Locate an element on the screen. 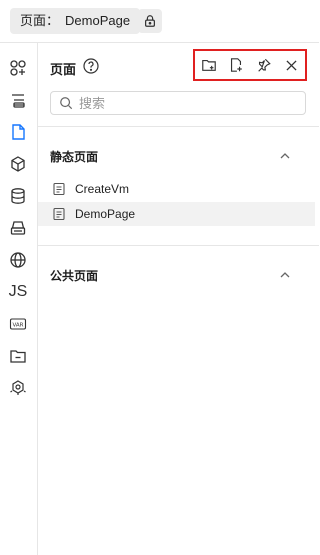 This screenshot has width=320, height=555. js-icon: JS is located at coordinates (18, 292).